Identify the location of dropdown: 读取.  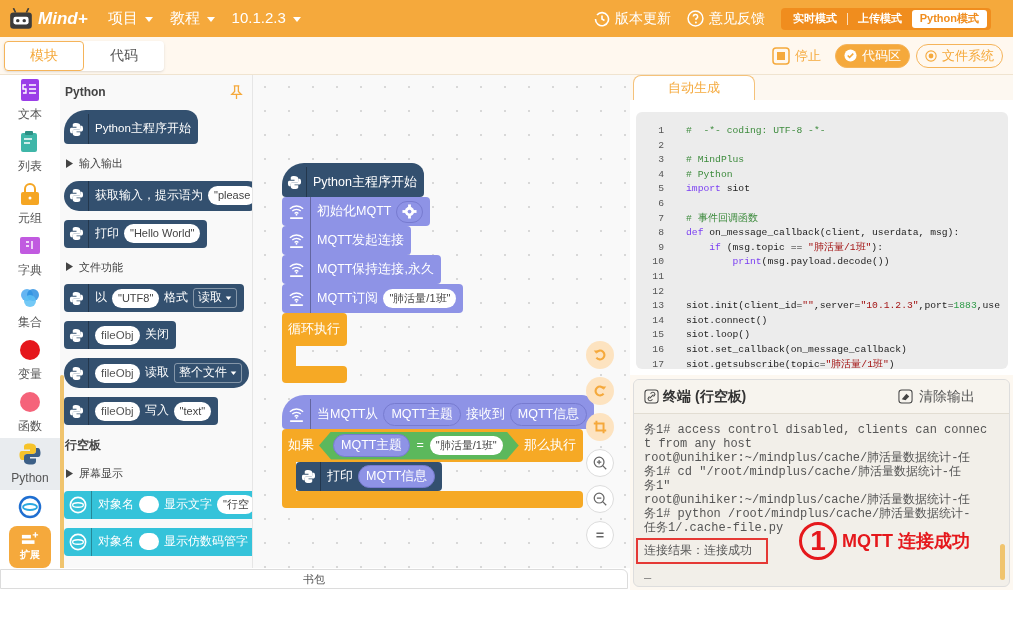
(215, 298).